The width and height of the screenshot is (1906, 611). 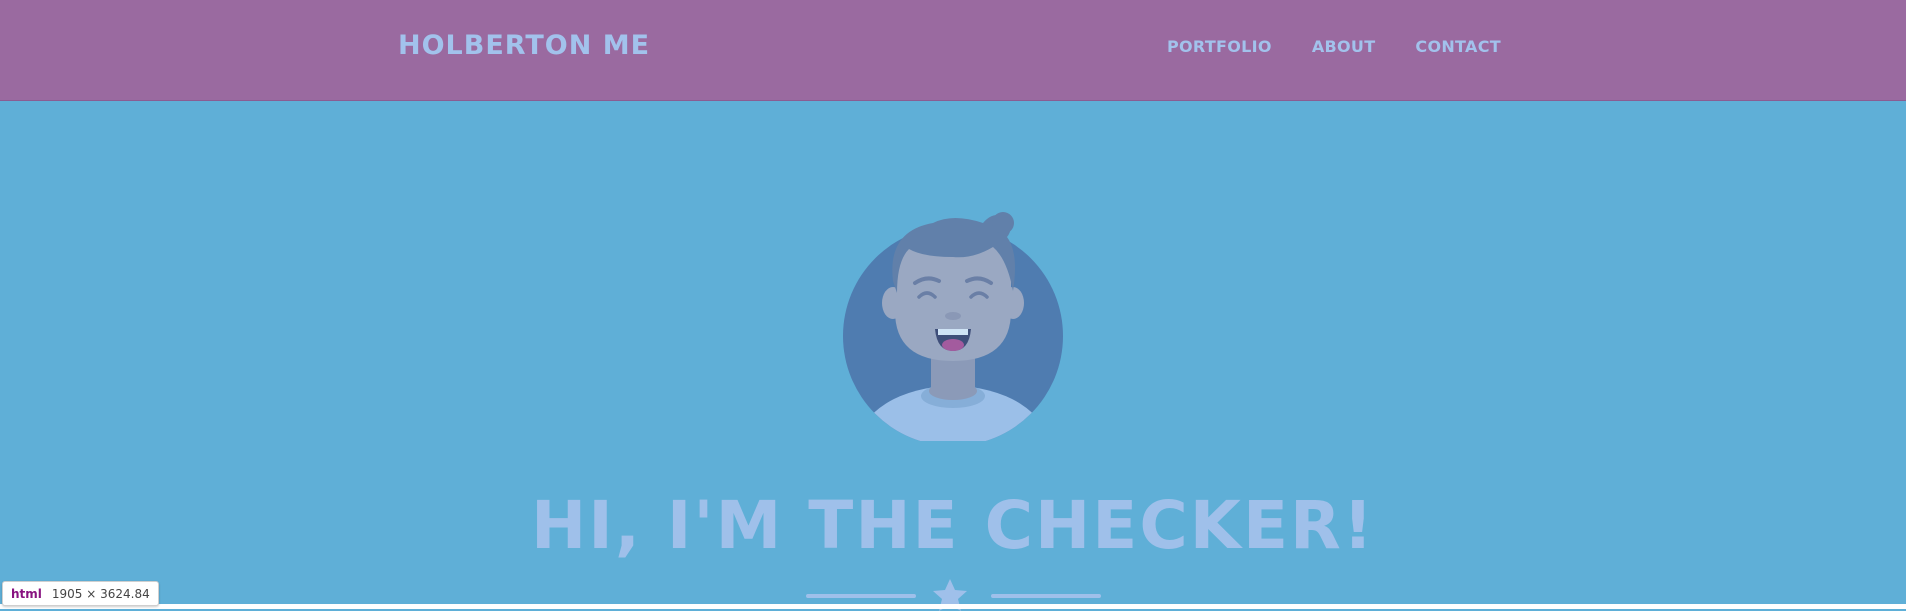 What do you see at coordinates (100, 593) in the screenshot?
I see `devtools-dimensions: 1905 × 3624.84` at bounding box center [100, 593].